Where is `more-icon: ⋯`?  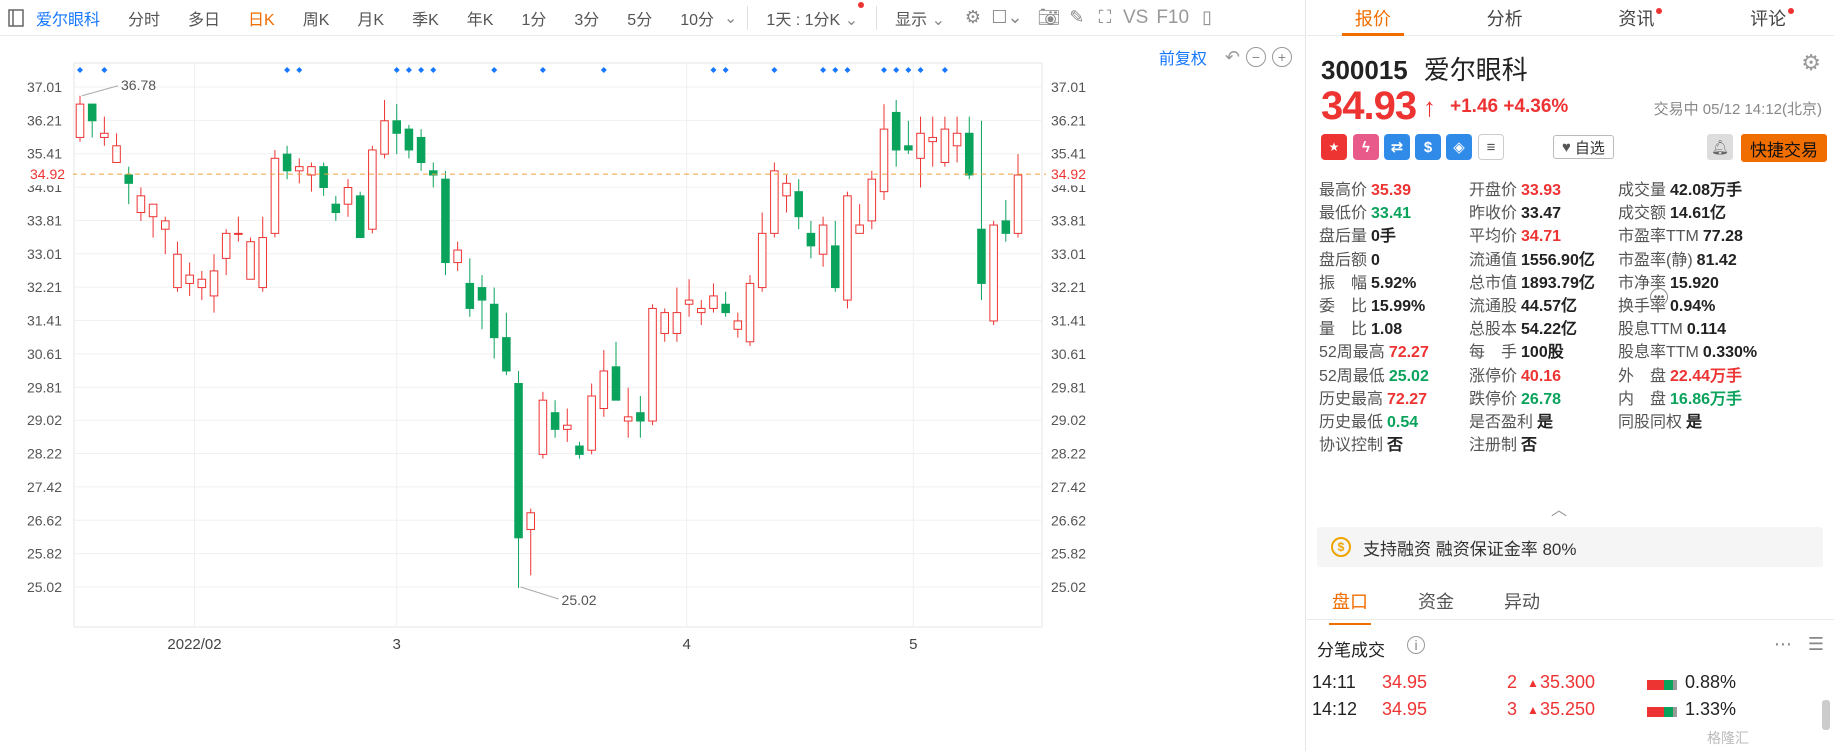 more-icon: ⋯ is located at coordinates (1783, 644).